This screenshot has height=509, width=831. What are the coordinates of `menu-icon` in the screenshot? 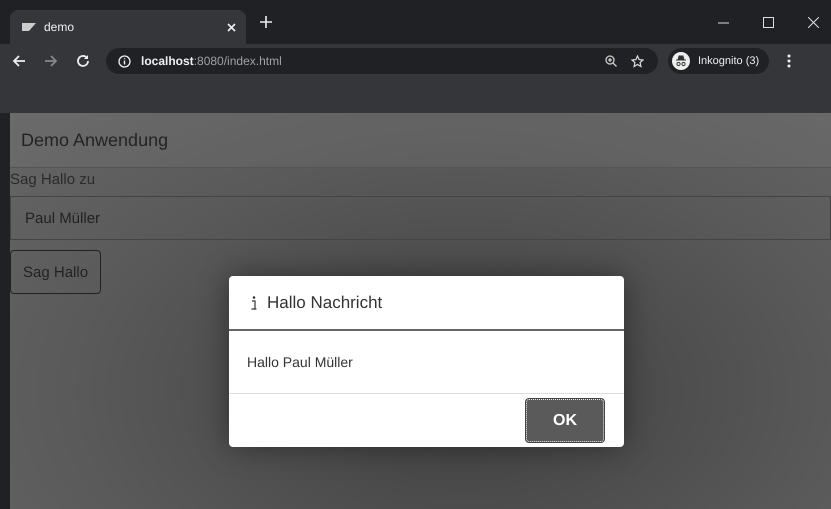 It's located at (789, 61).